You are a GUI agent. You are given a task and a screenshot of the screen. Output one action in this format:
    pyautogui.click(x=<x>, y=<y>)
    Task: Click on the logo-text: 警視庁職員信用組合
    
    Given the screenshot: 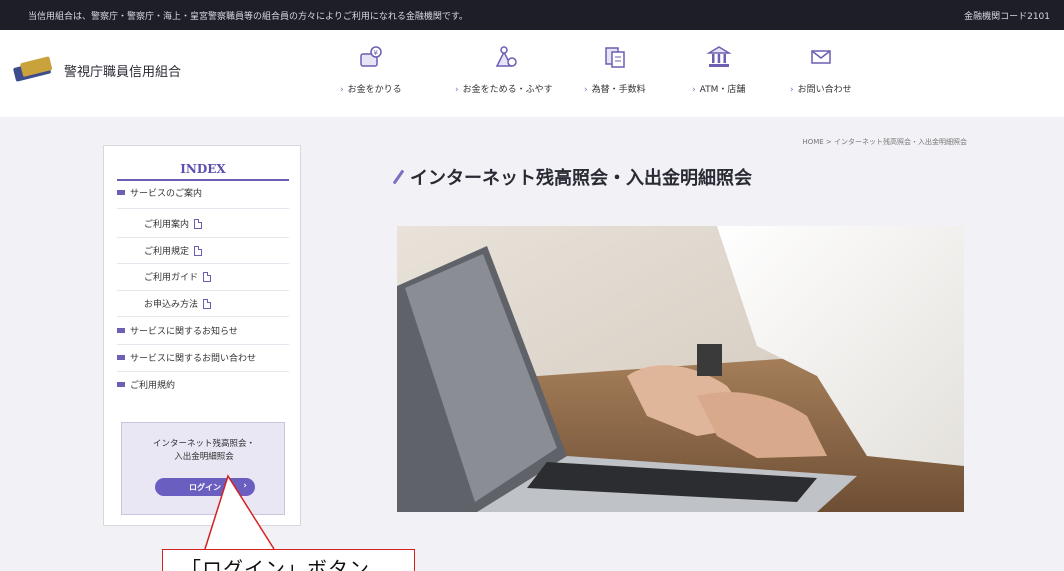 What is the action you would take?
    pyautogui.click(x=123, y=72)
    